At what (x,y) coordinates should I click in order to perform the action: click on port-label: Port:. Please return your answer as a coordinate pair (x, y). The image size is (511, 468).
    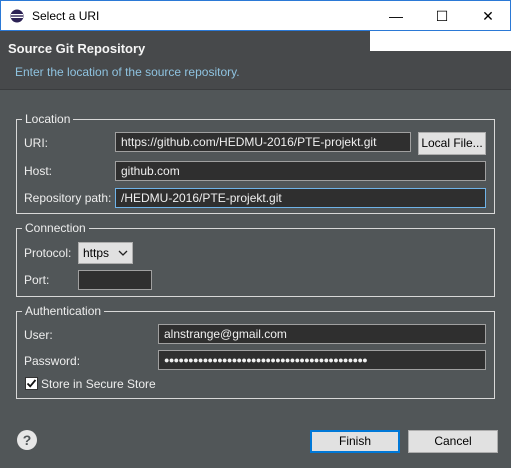
    Looking at the image, I should click on (37, 280).